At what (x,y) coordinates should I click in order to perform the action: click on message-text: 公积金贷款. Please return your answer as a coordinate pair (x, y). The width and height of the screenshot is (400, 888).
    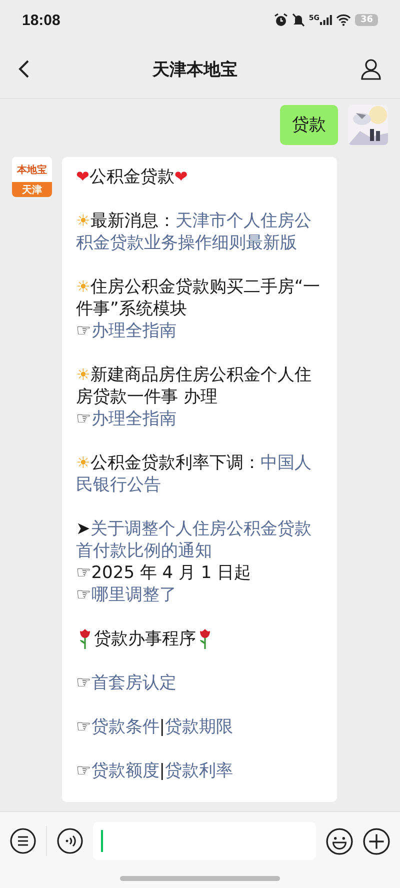
    Looking at the image, I should click on (131, 177).